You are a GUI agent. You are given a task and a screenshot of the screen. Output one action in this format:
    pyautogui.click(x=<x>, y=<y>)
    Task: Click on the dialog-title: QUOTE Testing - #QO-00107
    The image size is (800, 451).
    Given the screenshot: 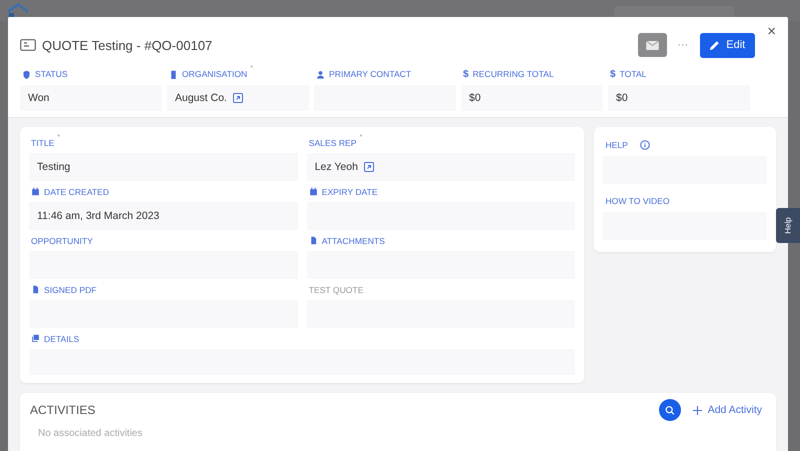 What is the action you would take?
    pyautogui.click(x=127, y=45)
    